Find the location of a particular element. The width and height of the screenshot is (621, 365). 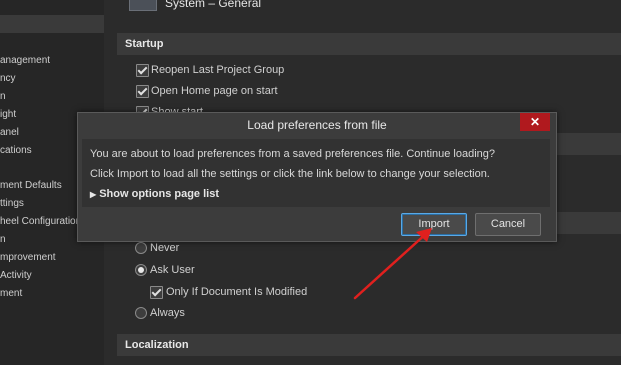

reload-never-radio is located at coordinates (141, 248).